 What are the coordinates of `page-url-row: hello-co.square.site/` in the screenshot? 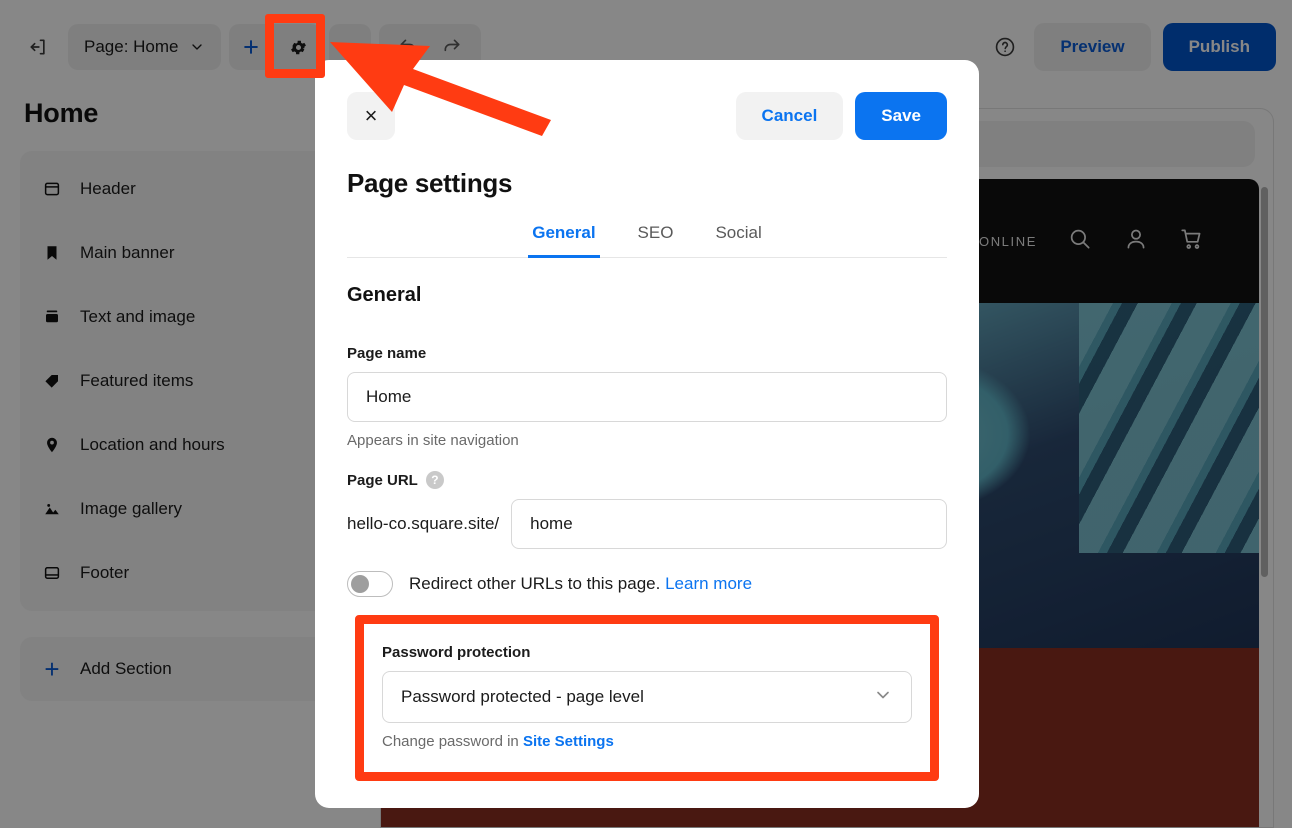 It's located at (647, 524).